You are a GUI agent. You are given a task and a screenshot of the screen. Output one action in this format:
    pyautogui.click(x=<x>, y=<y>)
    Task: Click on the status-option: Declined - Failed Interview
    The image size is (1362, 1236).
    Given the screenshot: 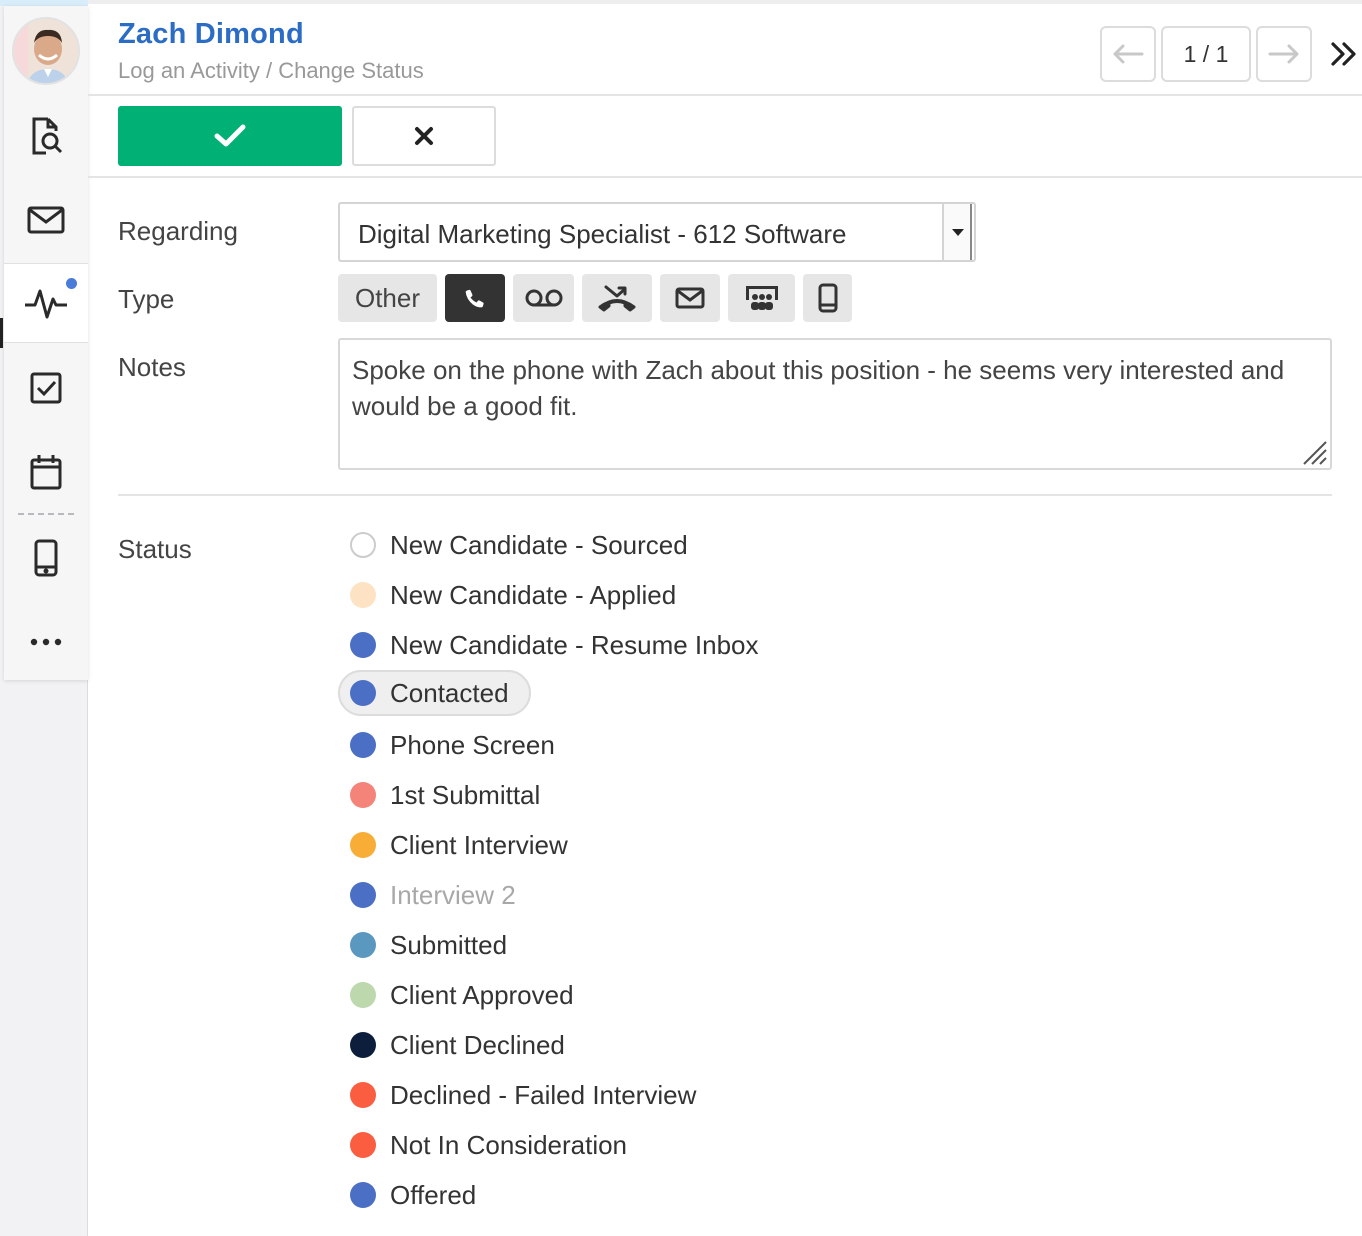 What is the action you would take?
    pyautogui.click(x=517, y=1095)
    